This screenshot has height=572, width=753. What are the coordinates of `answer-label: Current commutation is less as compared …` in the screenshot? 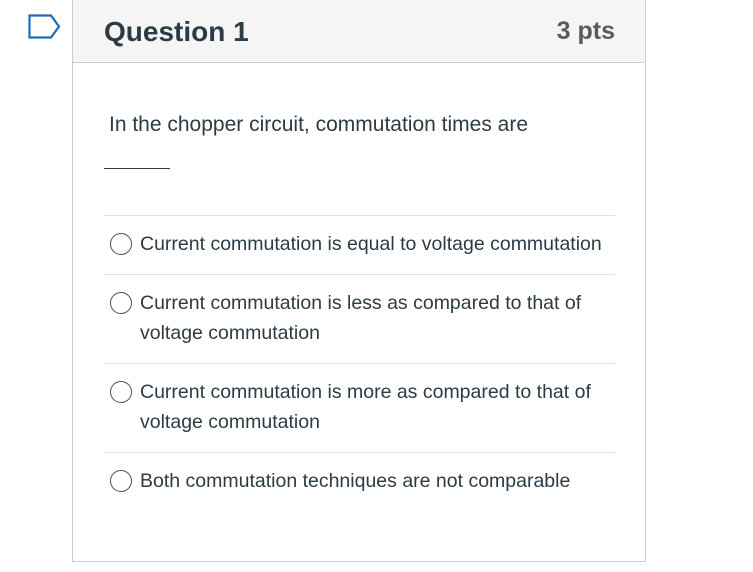 It's located at (377, 318).